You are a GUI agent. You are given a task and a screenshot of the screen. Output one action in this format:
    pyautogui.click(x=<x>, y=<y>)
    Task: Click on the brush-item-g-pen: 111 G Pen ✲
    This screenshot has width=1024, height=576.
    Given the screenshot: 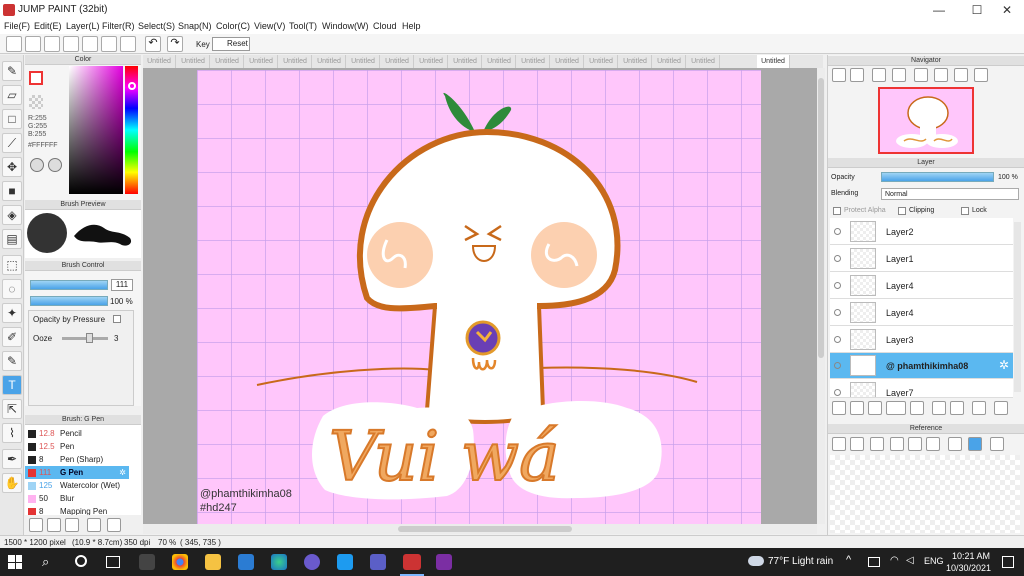 What is the action you would take?
    pyautogui.click(x=77, y=472)
    